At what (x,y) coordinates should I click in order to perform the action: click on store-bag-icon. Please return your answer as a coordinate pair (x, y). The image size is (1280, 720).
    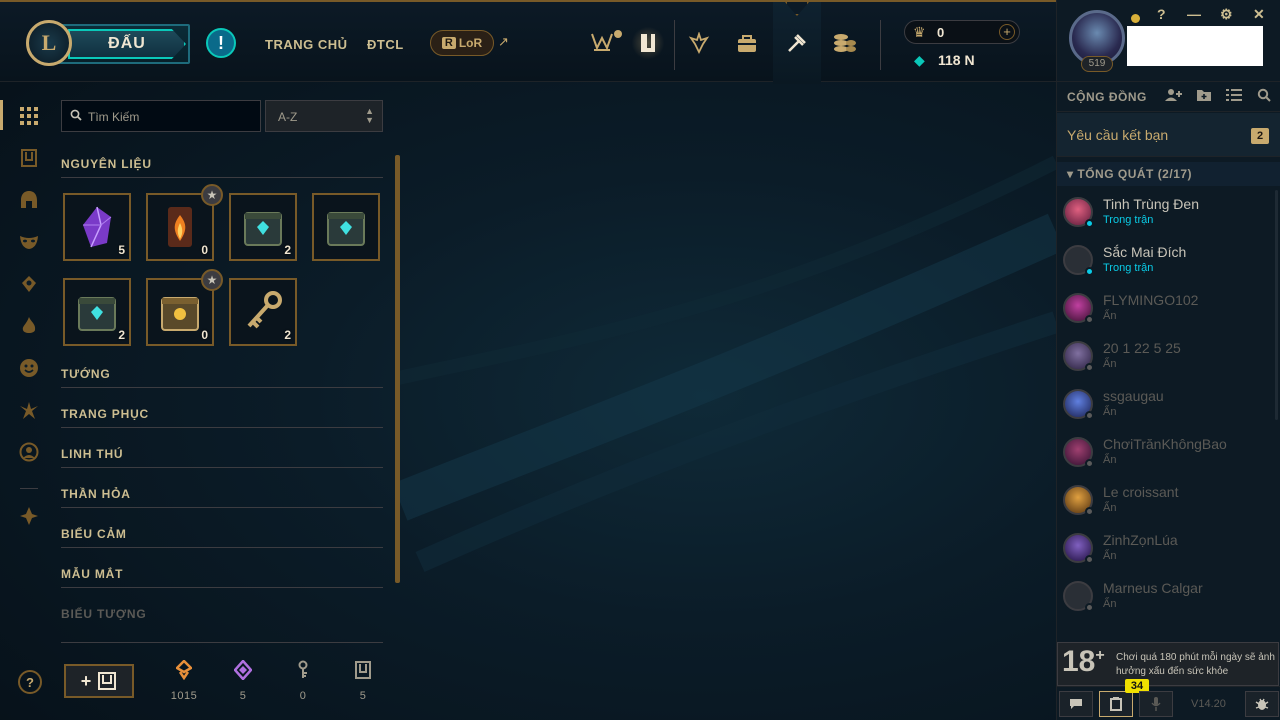
    Looking at the image, I should click on (747, 43).